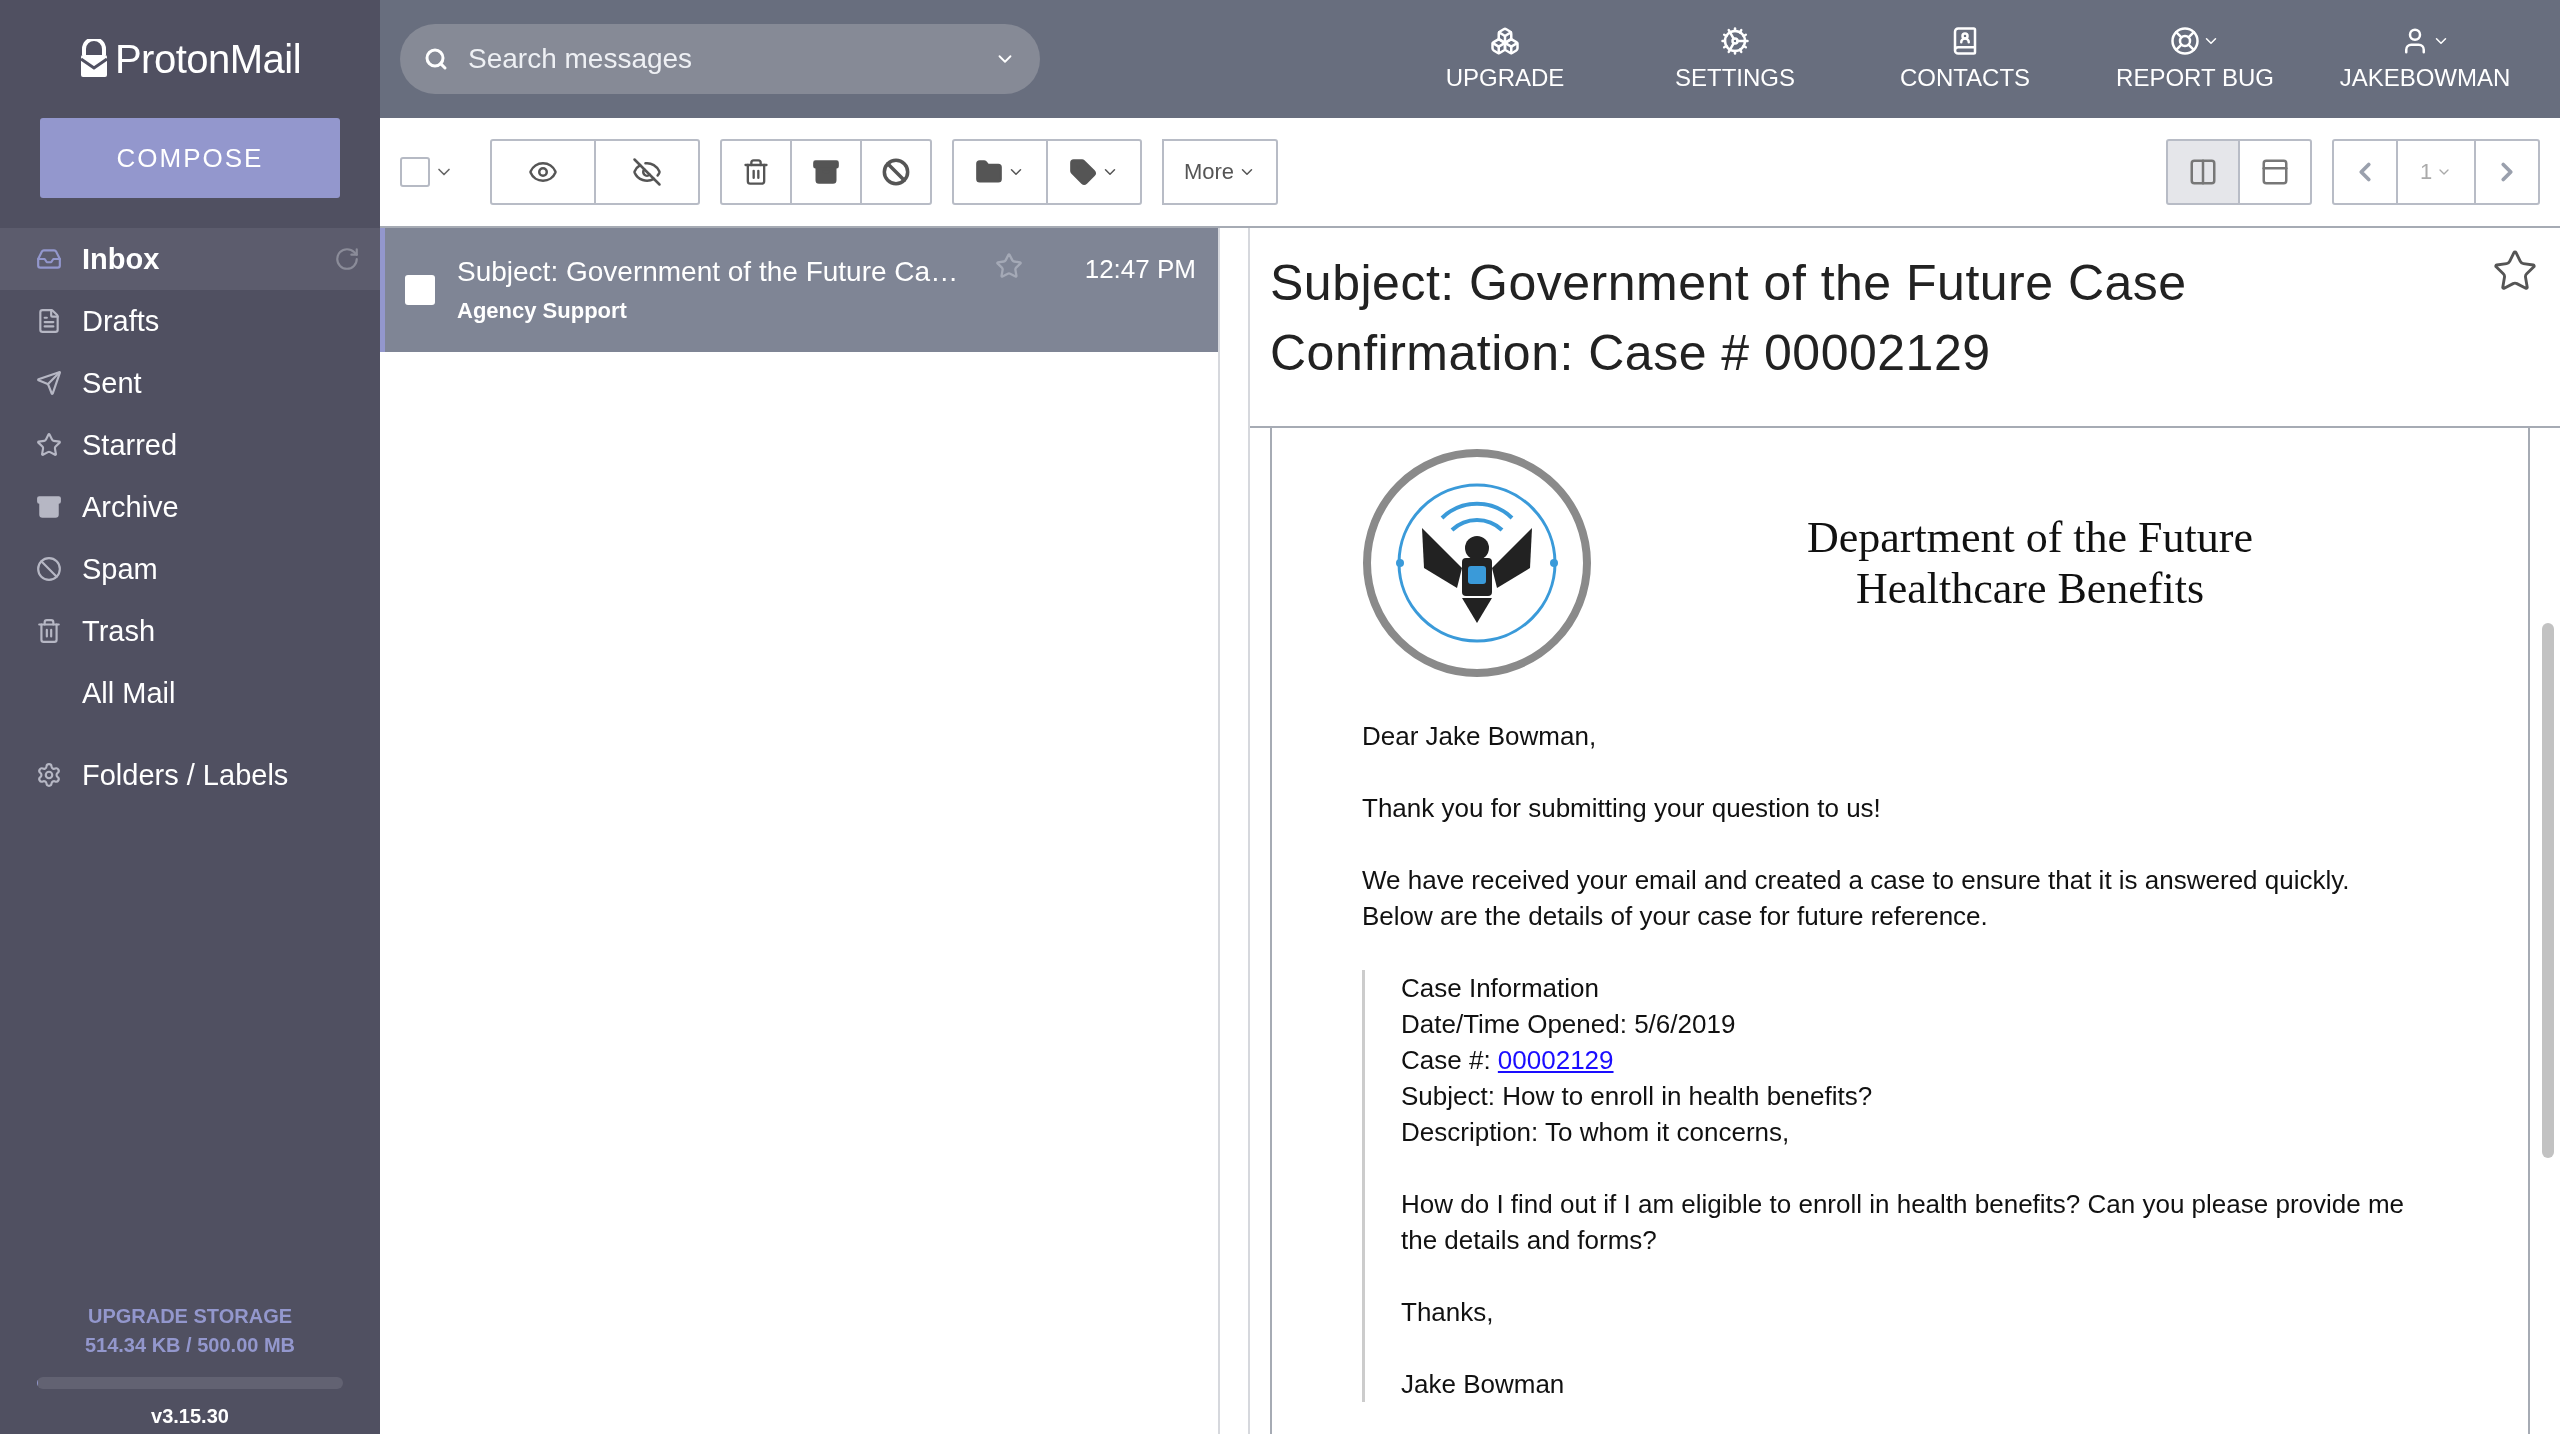  I want to click on trash-button, so click(756, 172).